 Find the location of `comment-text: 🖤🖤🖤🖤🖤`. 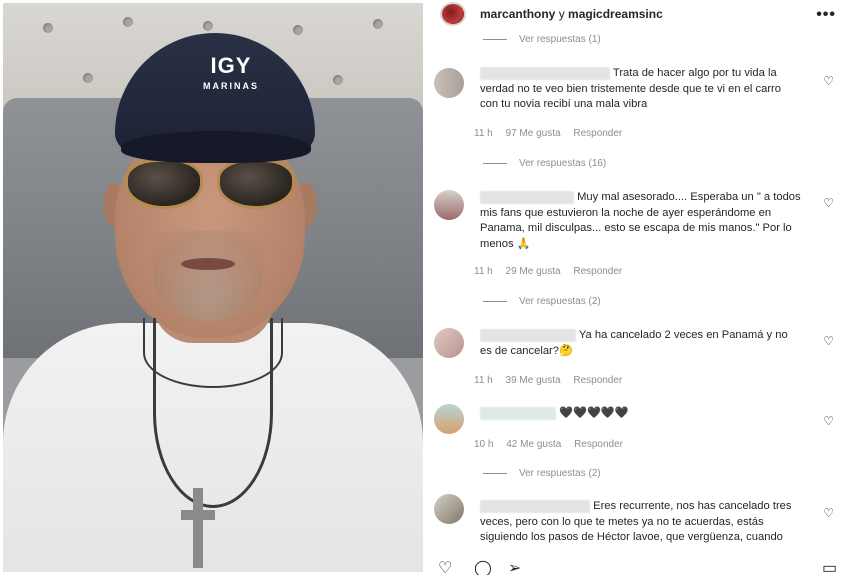

comment-text: 🖤🖤🖤🖤🖤 is located at coordinates (640, 414).